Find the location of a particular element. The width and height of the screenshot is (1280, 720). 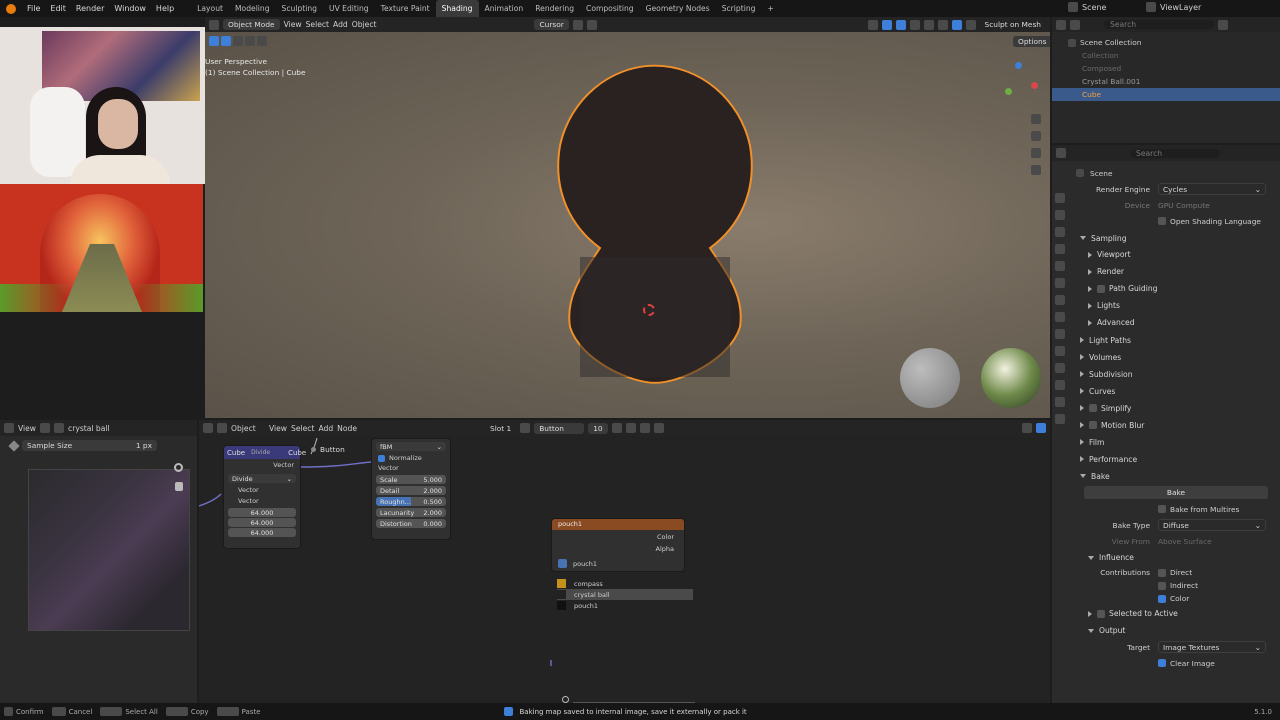

scene-name: Scene is located at coordinates (1112, 7).